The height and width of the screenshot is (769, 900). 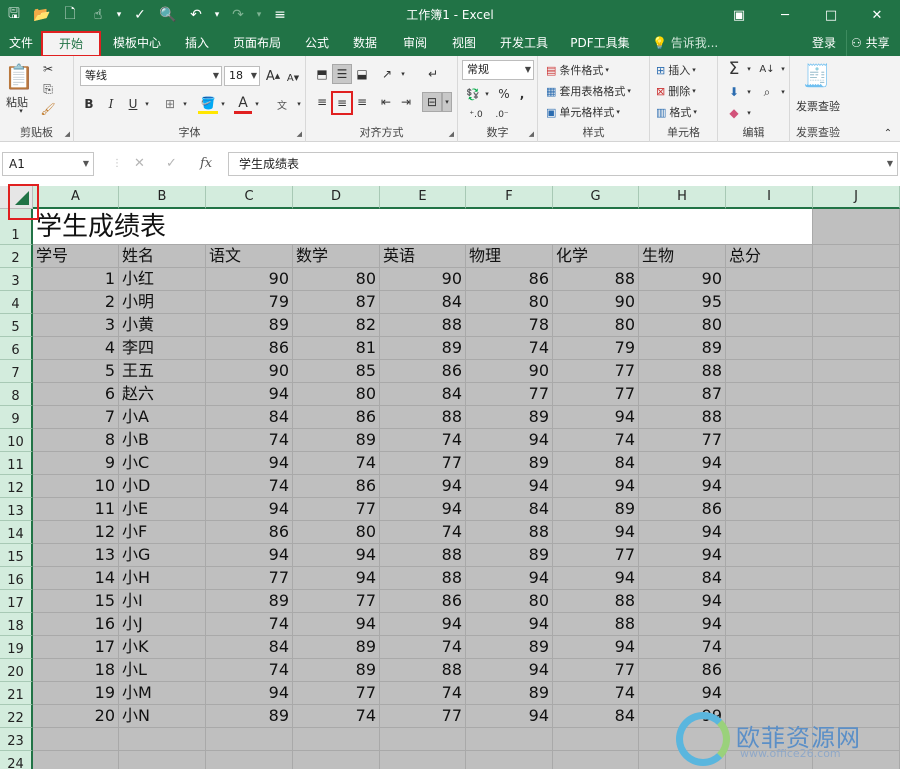 I want to click on paste-dropdown-icon: ▾, so click(x=21, y=111).